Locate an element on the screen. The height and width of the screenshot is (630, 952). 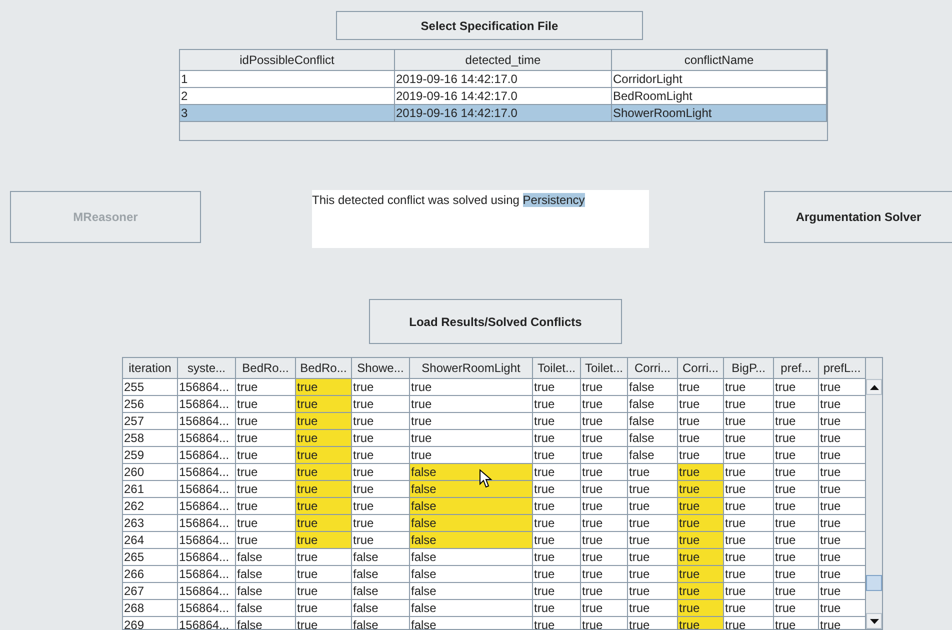
column-header: detected_time is located at coordinates (503, 60).